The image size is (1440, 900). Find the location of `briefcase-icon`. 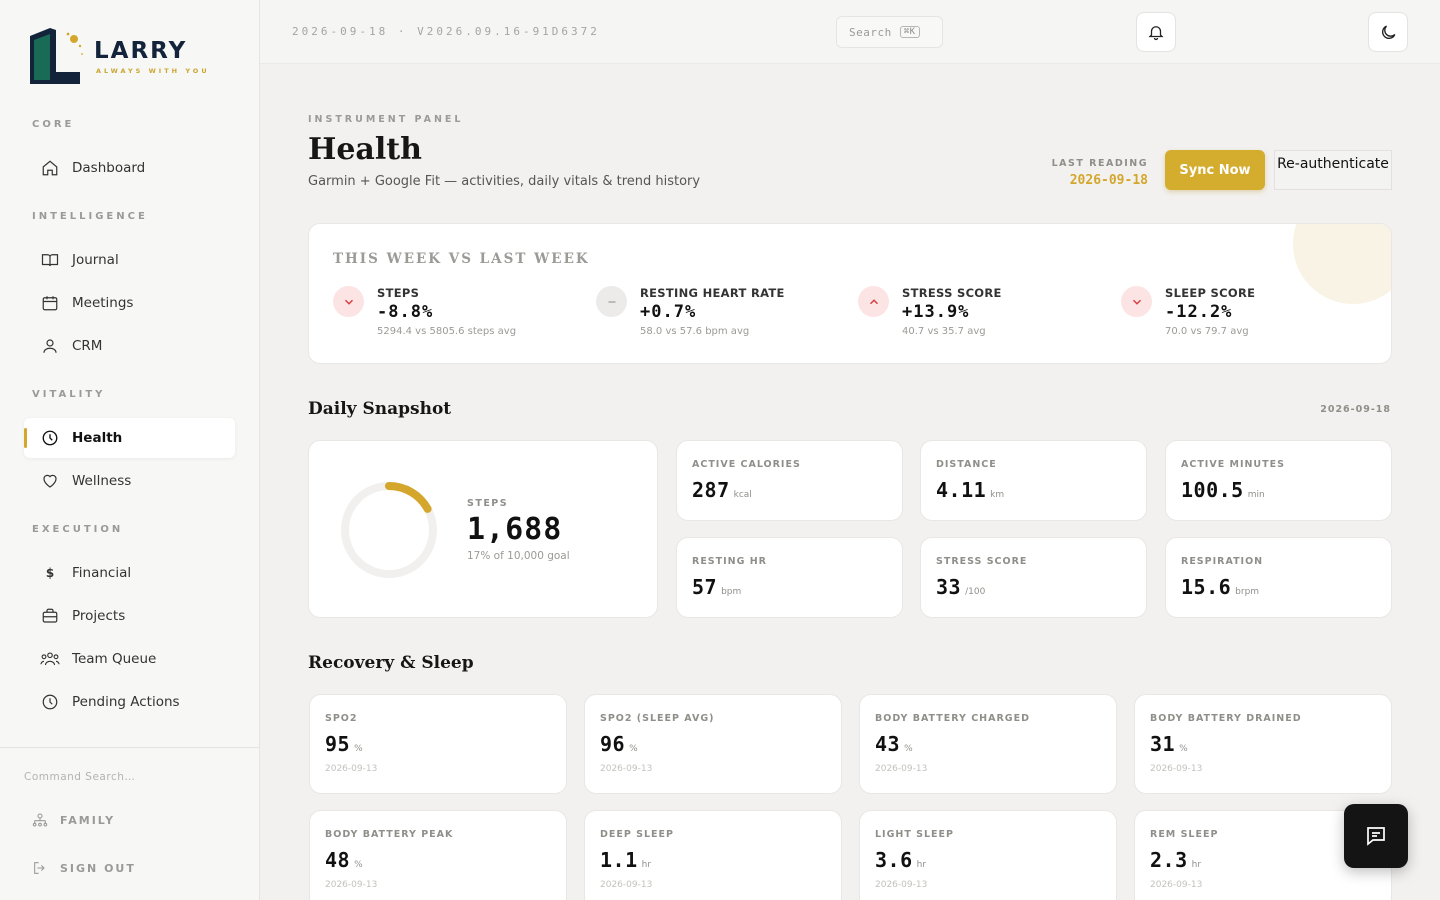

briefcase-icon is located at coordinates (50, 616).